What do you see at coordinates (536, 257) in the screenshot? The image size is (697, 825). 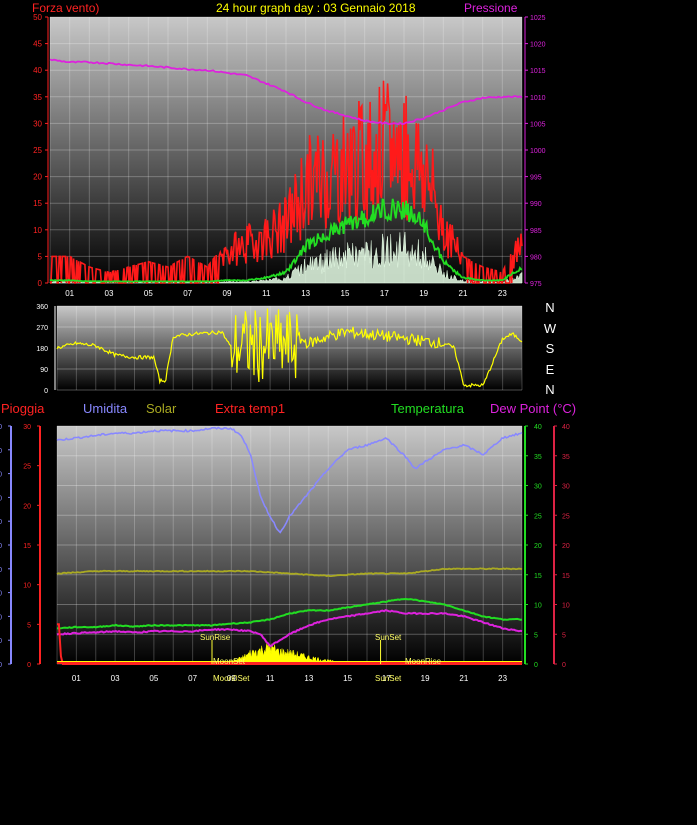 I see `pressure-tick-label: 980` at bounding box center [536, 257].